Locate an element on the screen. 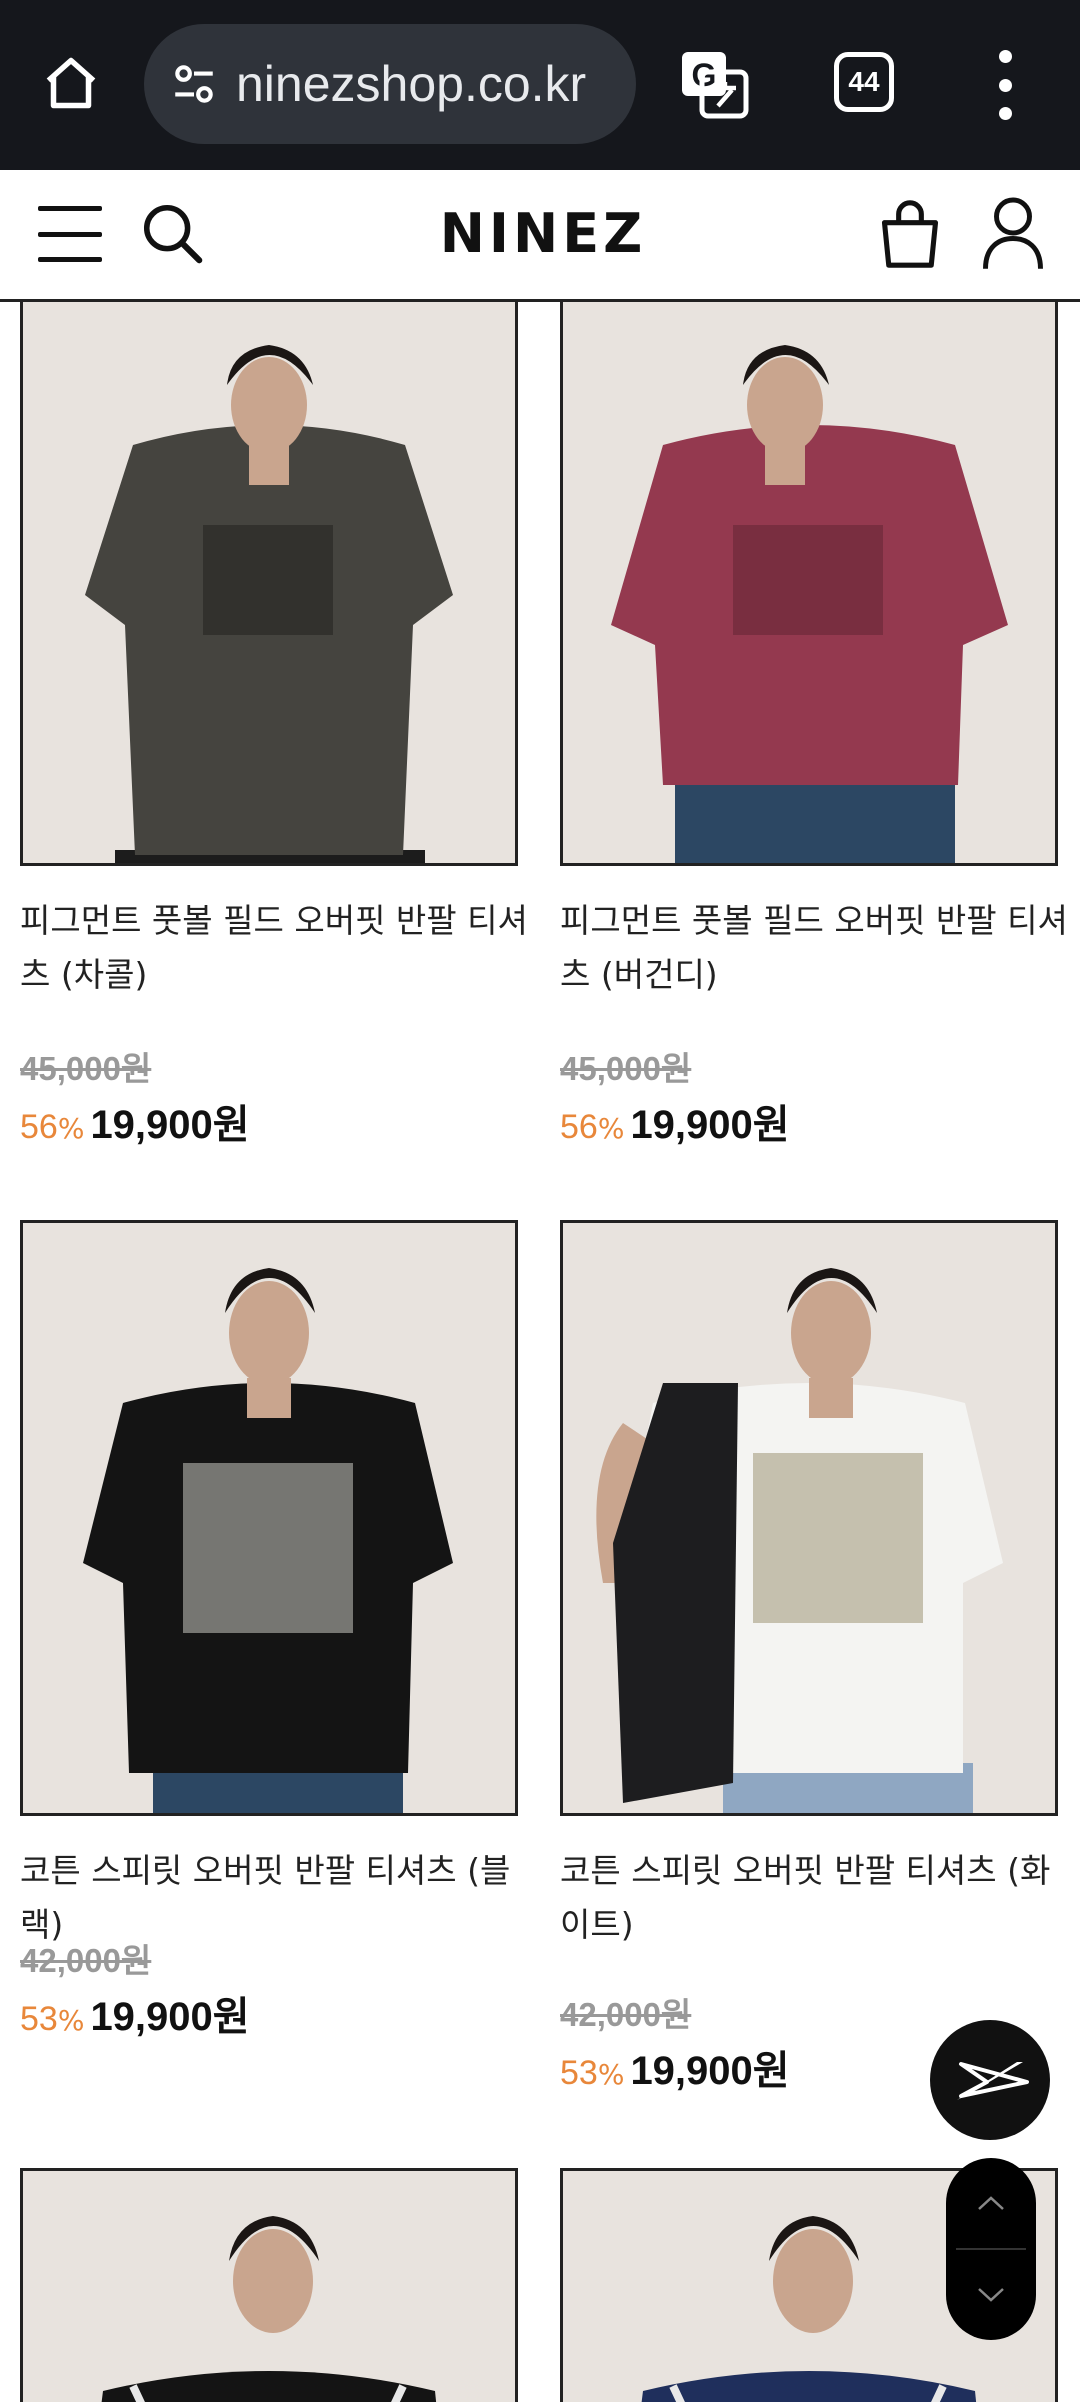  search-icon is located at coordinates (173, 234).